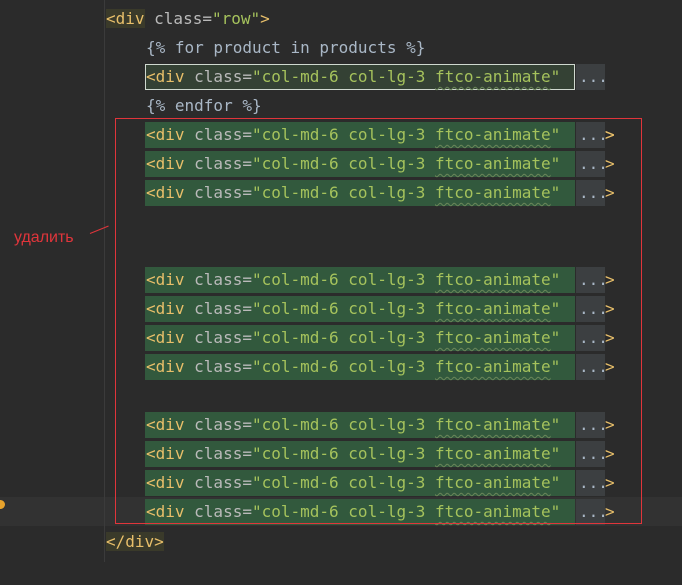 This screenshot has width=682, height=585. I want to click on code-line-for: {% for product in products %}, so click(341, 47).